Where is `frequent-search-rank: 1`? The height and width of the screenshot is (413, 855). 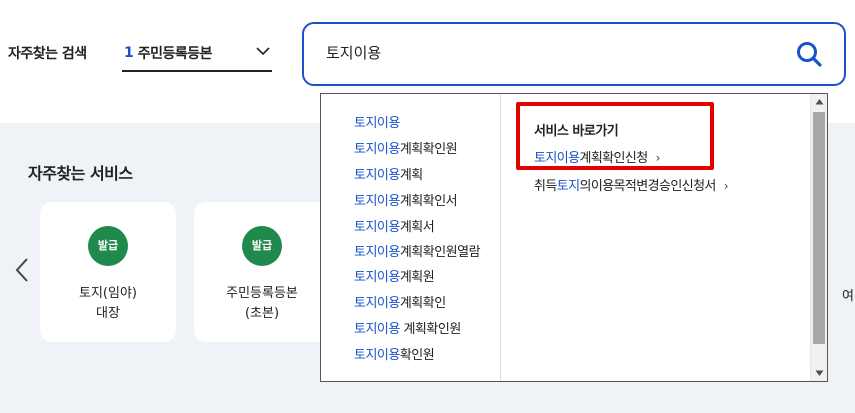
frequent-search-rank: 1 is located at coordinates (129, 53).